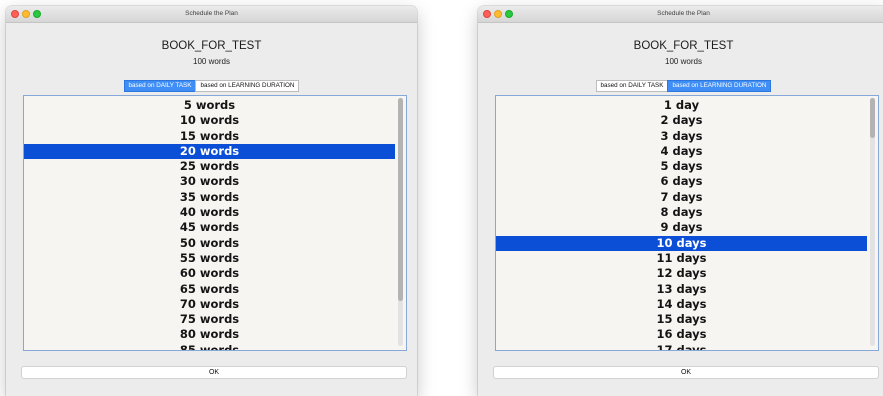  Describe the element at coordinates (681, 334) in the screenshot. I see `list-item: 16 days` at that location.